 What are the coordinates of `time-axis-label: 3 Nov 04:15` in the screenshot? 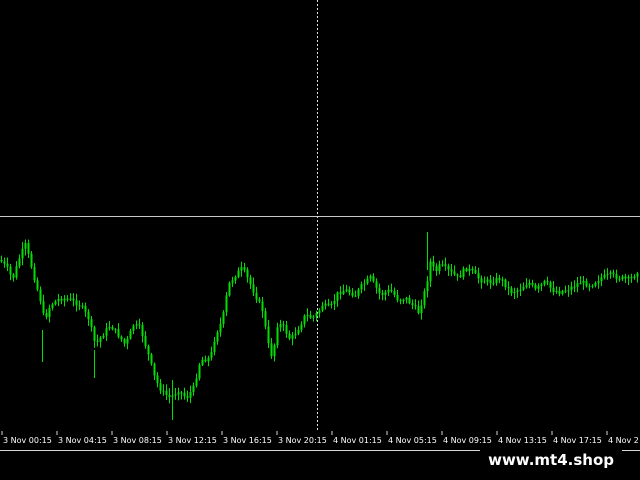 It's located at (82, 440).